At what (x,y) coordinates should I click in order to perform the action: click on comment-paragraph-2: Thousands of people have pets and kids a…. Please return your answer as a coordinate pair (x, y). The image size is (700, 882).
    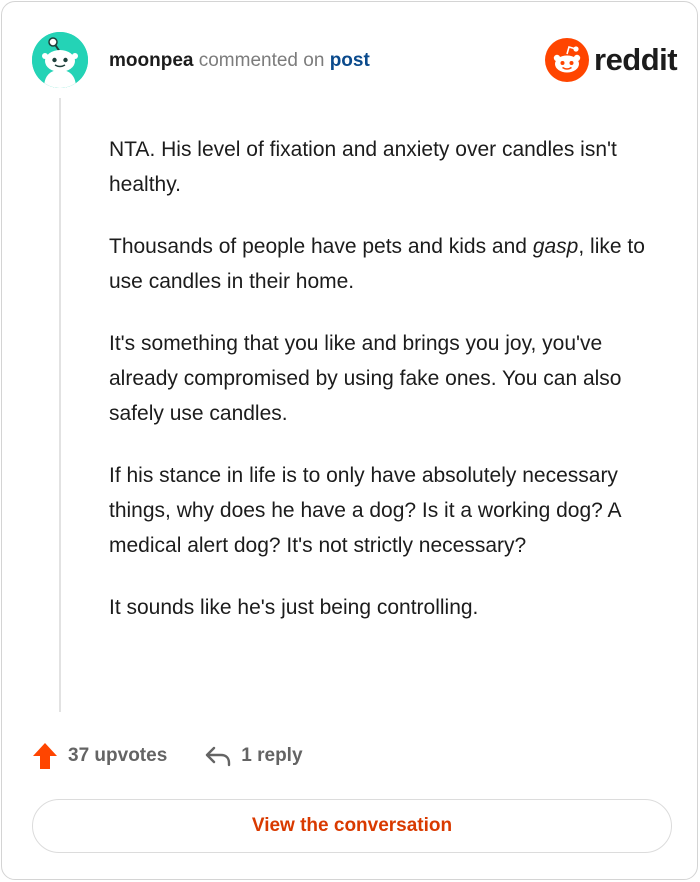
    Looking at the image, I should click on (377, 264).